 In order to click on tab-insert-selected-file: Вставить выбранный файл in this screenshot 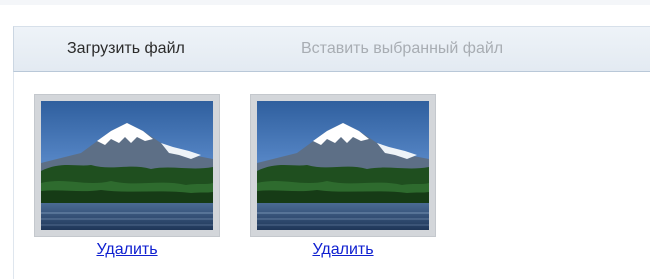, I will do `click(402, 48)`.